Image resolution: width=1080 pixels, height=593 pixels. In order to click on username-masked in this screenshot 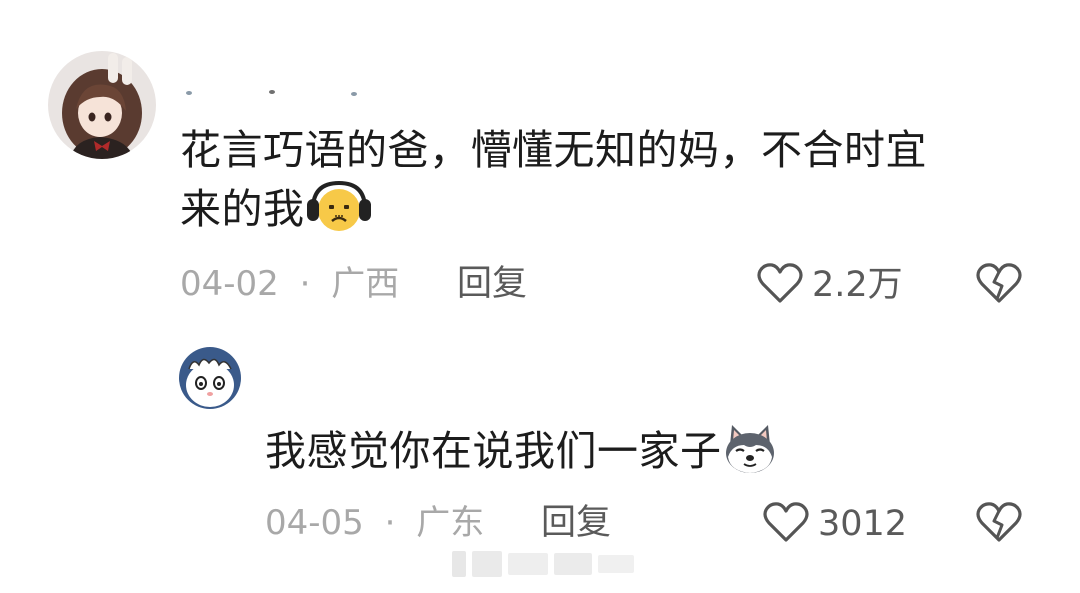, I will do `click(280, 90)`.